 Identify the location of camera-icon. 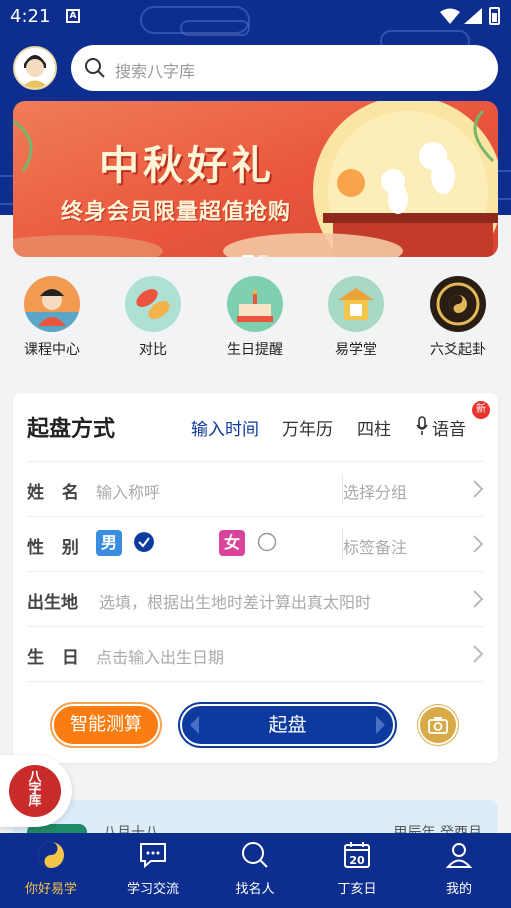
(438, 725).